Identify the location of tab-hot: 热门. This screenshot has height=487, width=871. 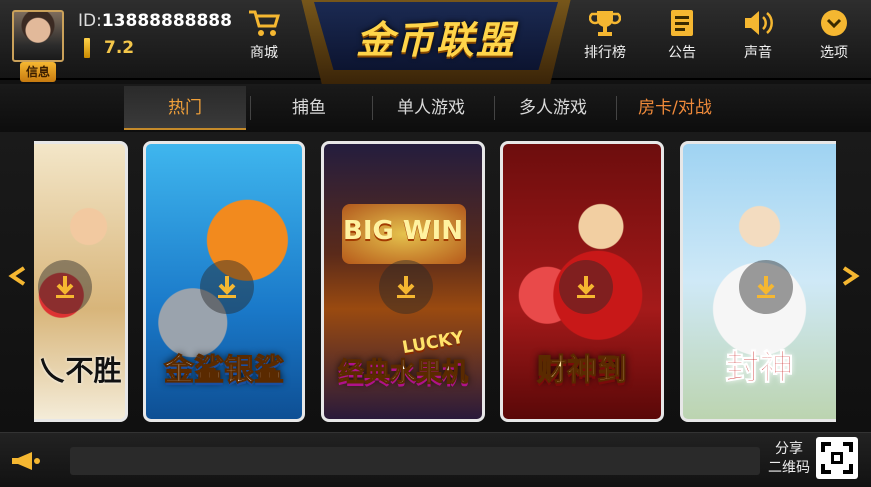
(185, 108).